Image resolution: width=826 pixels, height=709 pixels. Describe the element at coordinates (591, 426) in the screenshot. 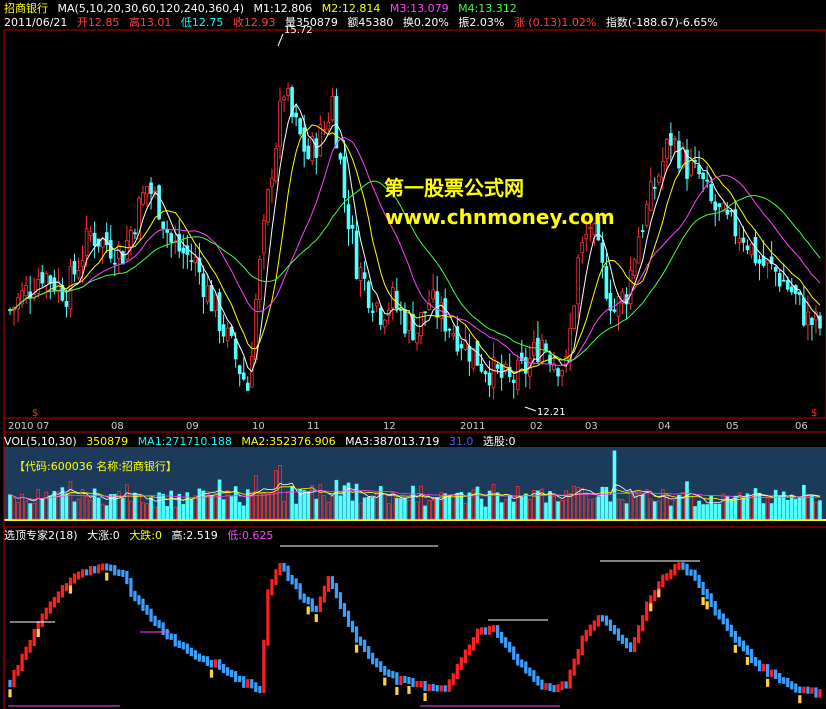

I see `x-tick-label: 03` at that location.